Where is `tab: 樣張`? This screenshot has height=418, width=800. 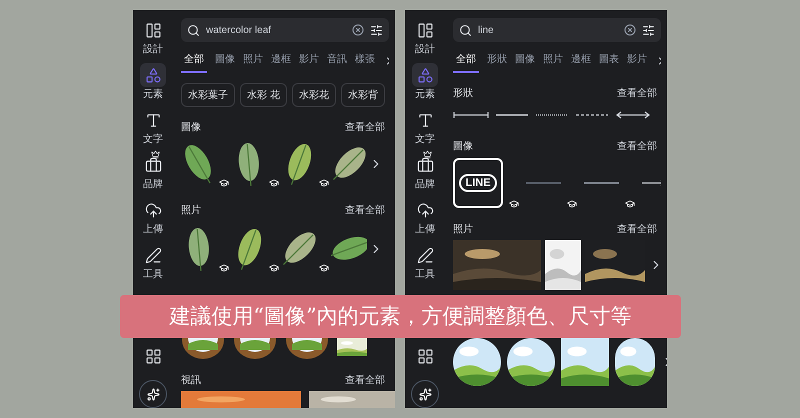 tab: 樣張 is located at coordinates (365, 62).